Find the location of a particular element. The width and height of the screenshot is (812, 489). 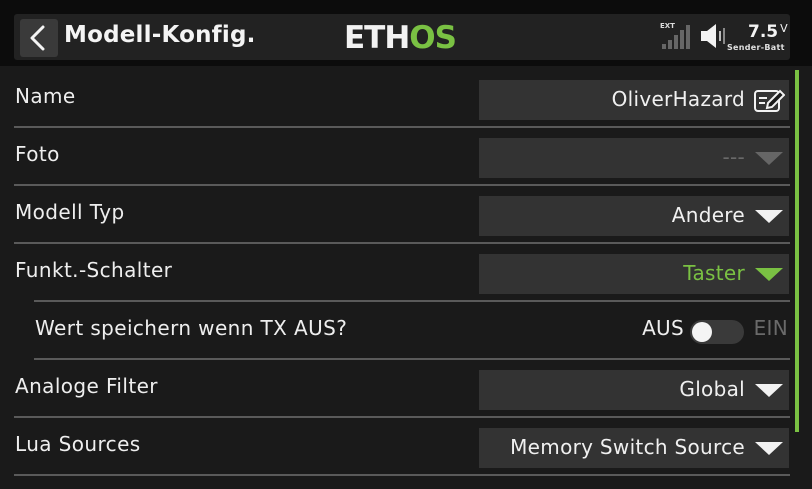

foto-value: --- is located at coordinates (733, 157).